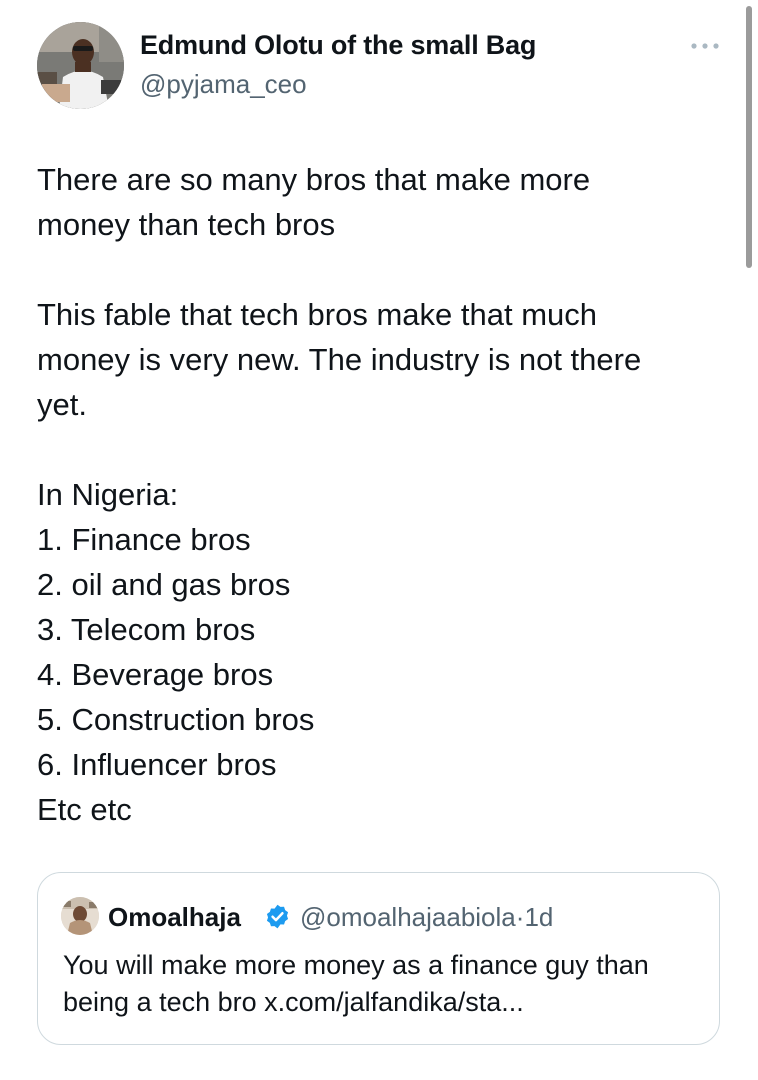 Image resolution: width=758 pixels, height=1080 pixels. Describe the element at coordinates (314, 179) in the screenshot. I see `tweet-line: There are so many bros that make more` at that location.